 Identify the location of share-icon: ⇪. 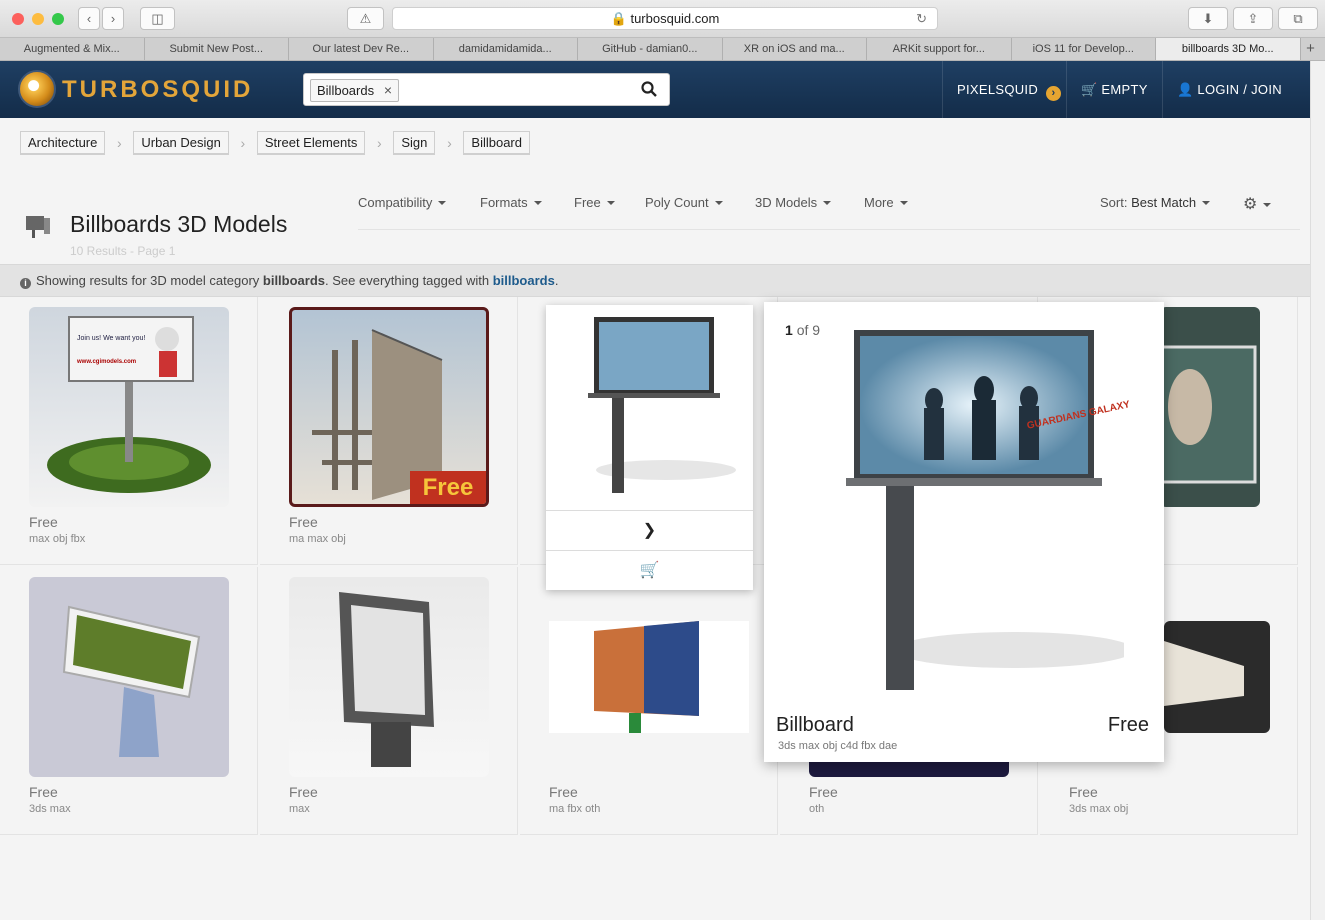
(1253, 18).